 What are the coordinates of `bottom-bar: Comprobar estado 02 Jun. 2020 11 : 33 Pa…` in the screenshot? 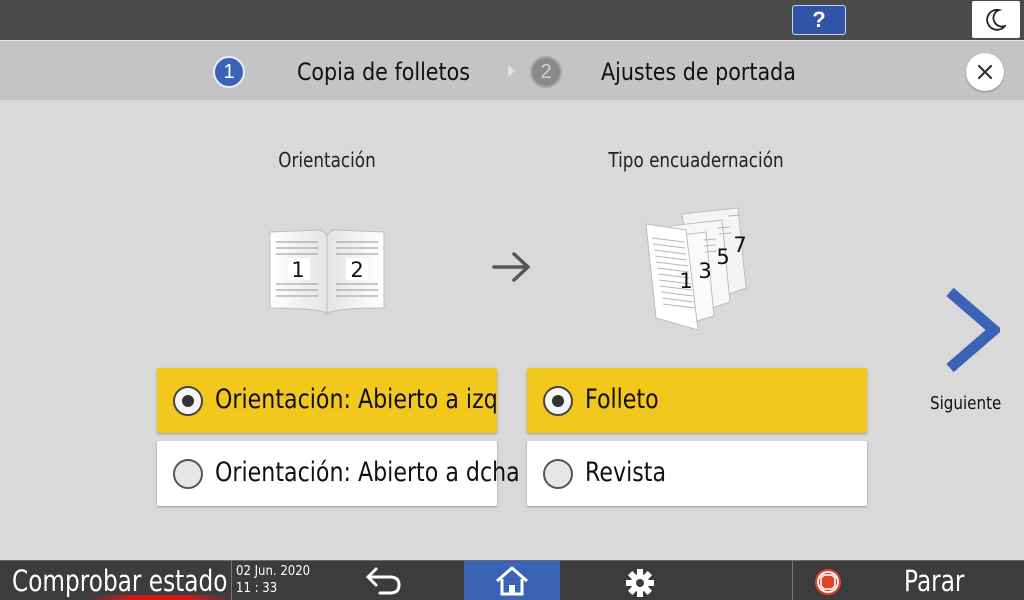 It's located at (512, 580).